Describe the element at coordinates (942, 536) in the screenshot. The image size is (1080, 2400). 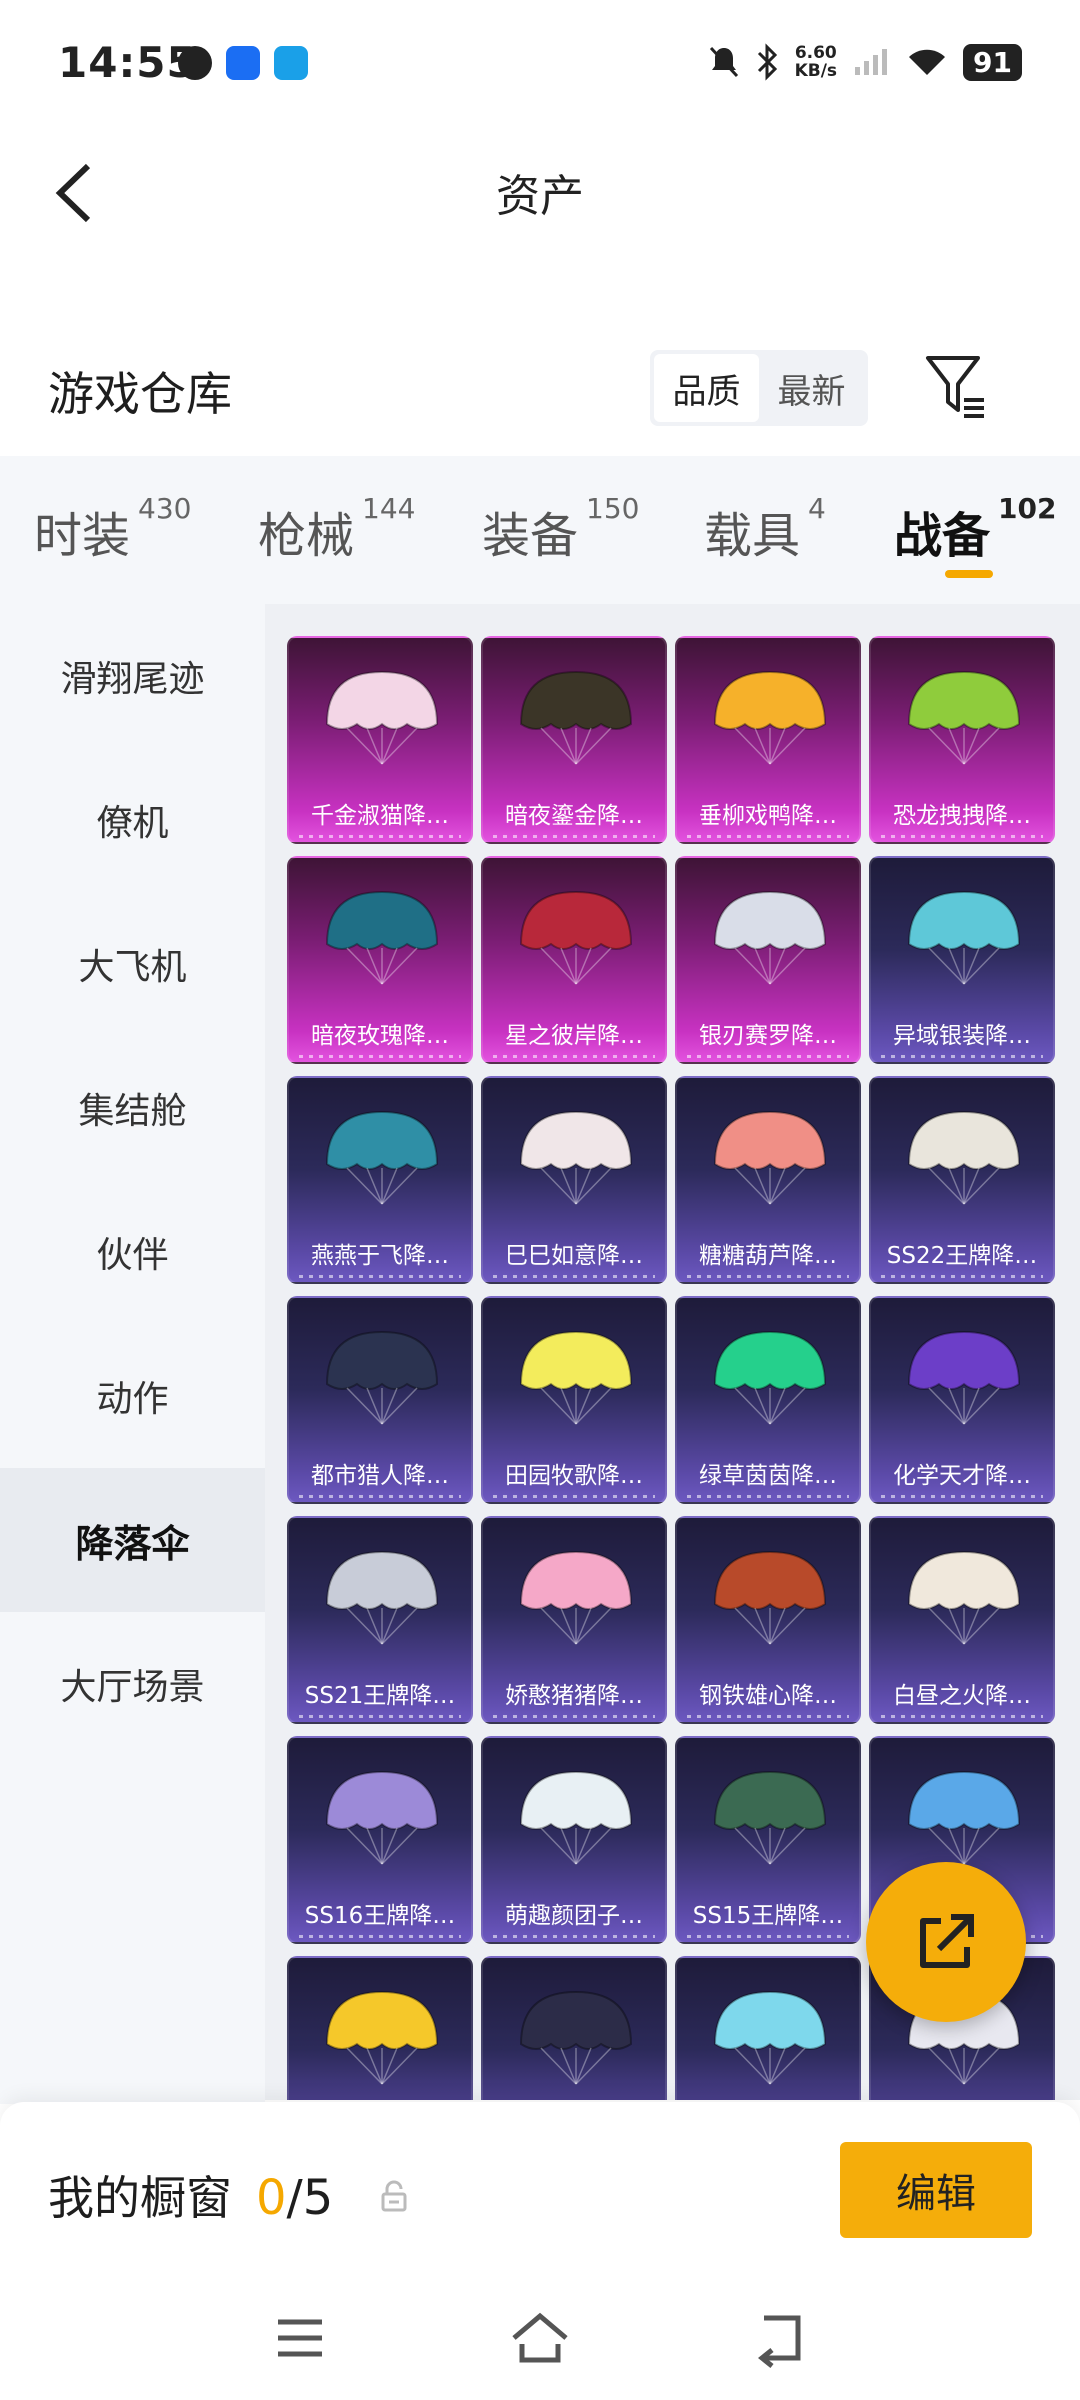
I see `tab-battle-gear-label: 战备` at that location.